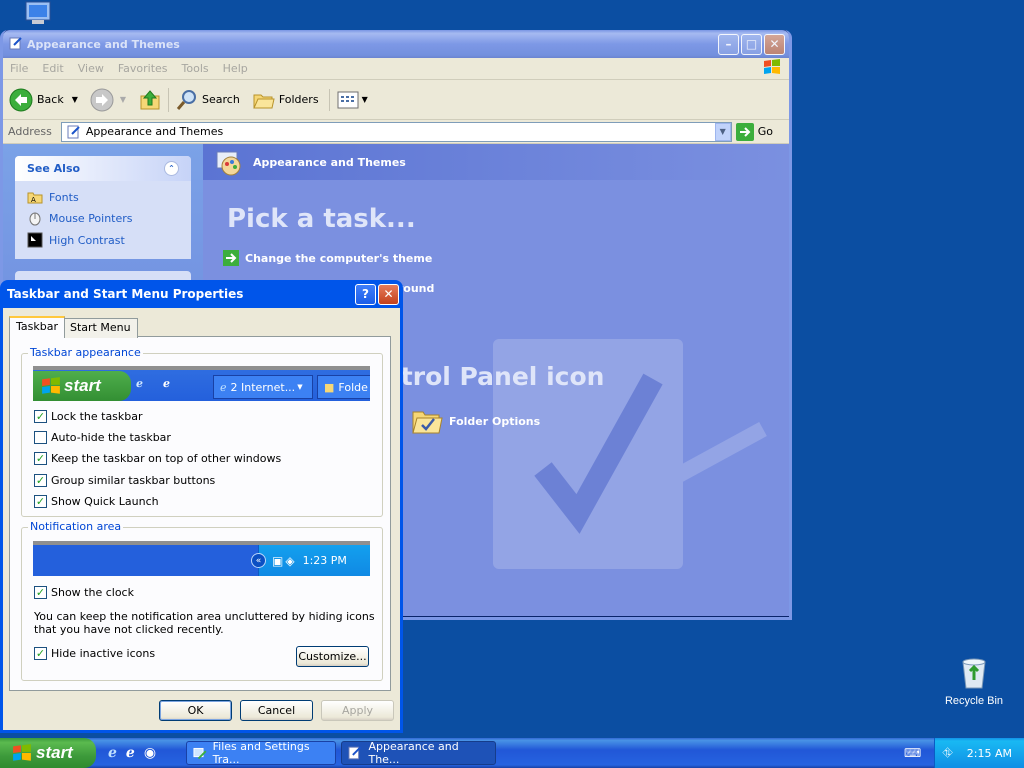  I want to click on preview-task-internet: ℯ 2 Internet... ▼, so click(263, 387).